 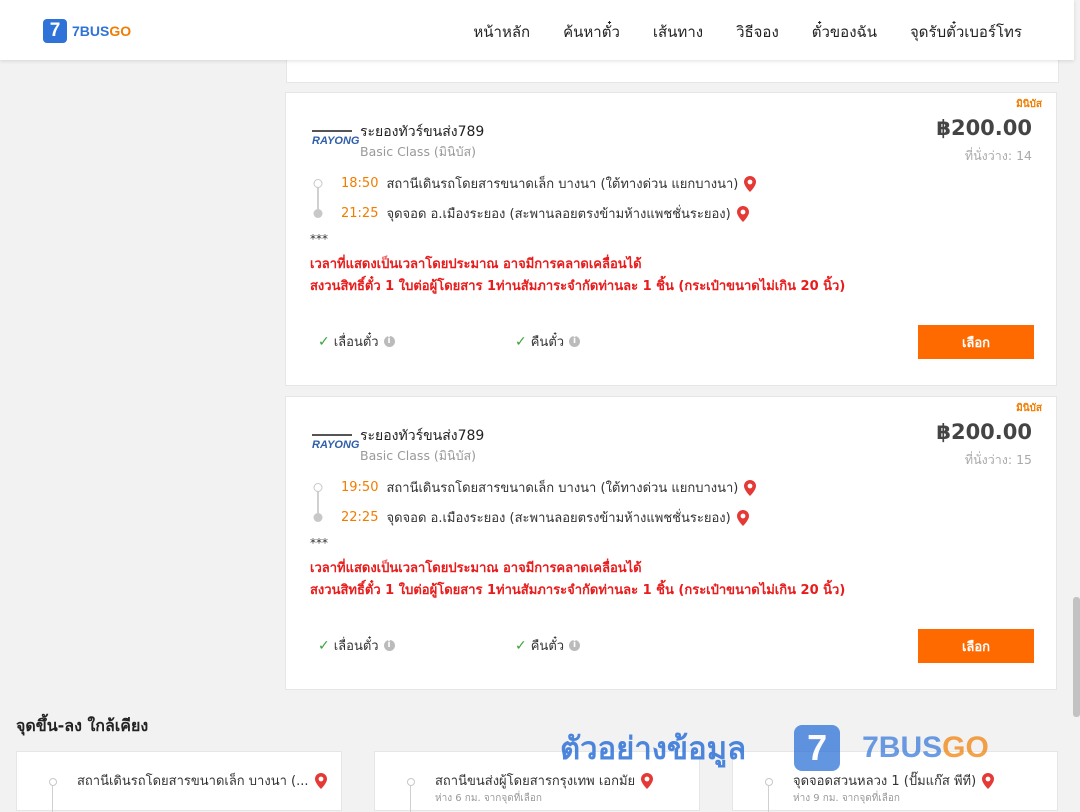 What do you see at coordinates (998, 459) in the screenshot?
I see `seats-available: ที่นั่งว่าง: 15` at bounding box center [998, 459].